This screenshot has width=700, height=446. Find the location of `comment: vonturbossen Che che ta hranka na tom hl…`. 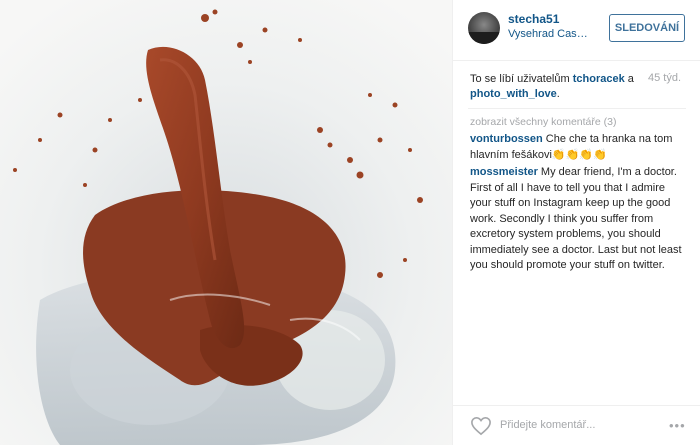

comment: vonturbossen Che che ta hranka na tom hl… is located at coordinates (579, 147).